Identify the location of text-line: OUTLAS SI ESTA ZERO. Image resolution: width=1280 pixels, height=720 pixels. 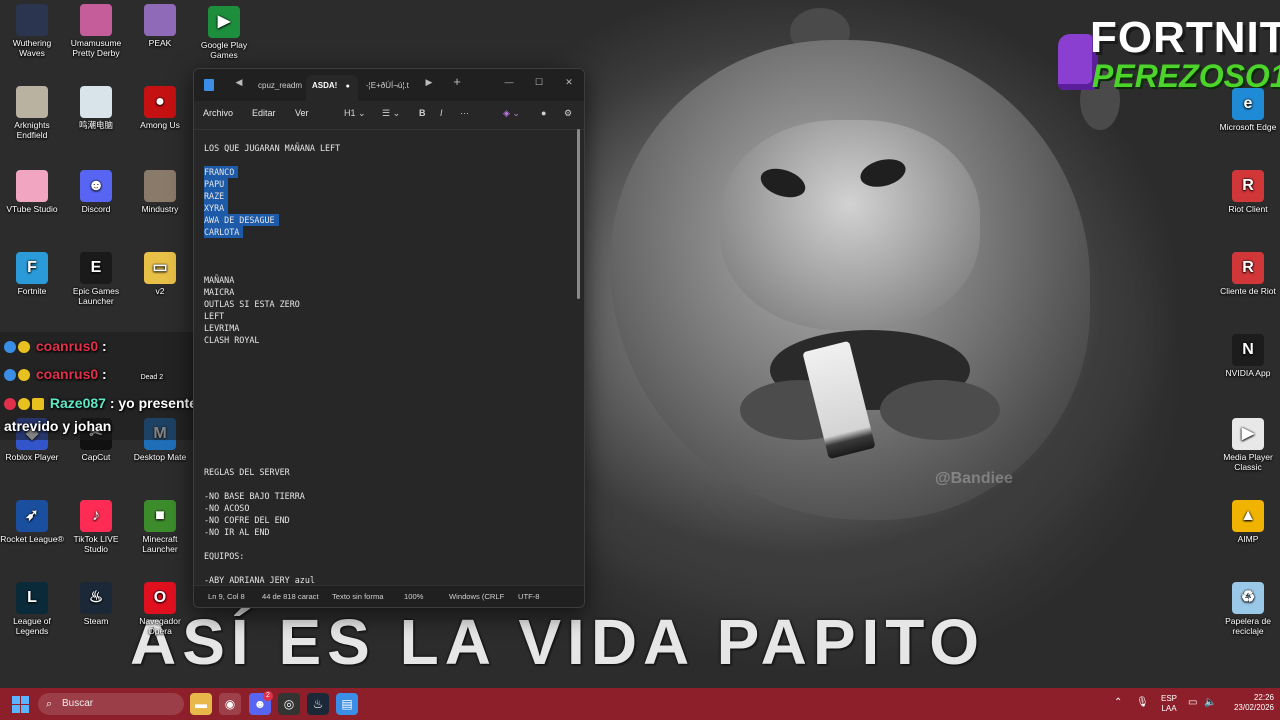
(252, 304).